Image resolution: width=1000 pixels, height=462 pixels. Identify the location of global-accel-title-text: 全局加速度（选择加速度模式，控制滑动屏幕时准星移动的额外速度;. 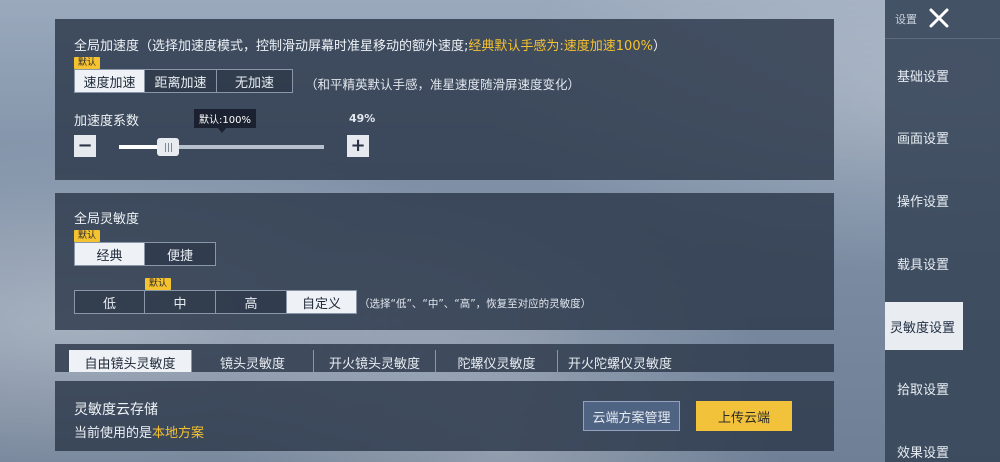
(271, 46).